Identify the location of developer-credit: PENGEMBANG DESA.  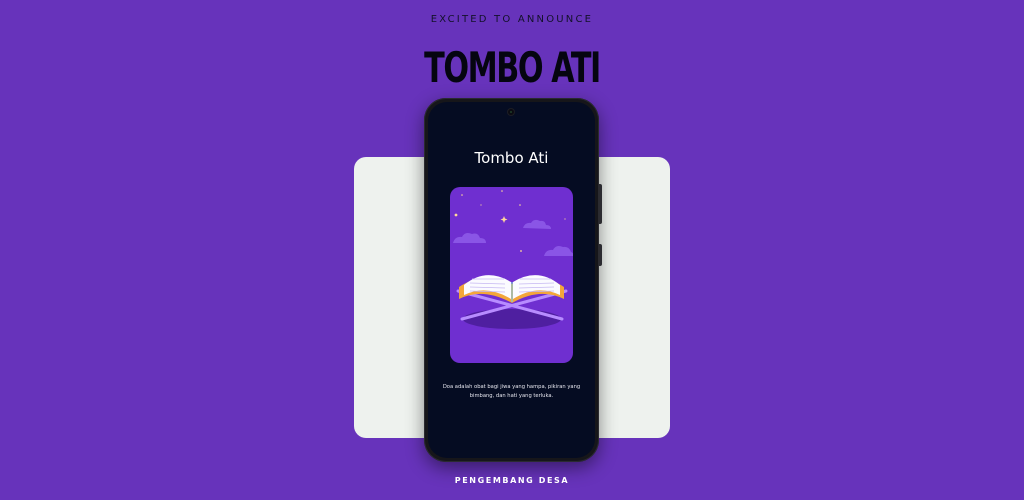
(512, 480).